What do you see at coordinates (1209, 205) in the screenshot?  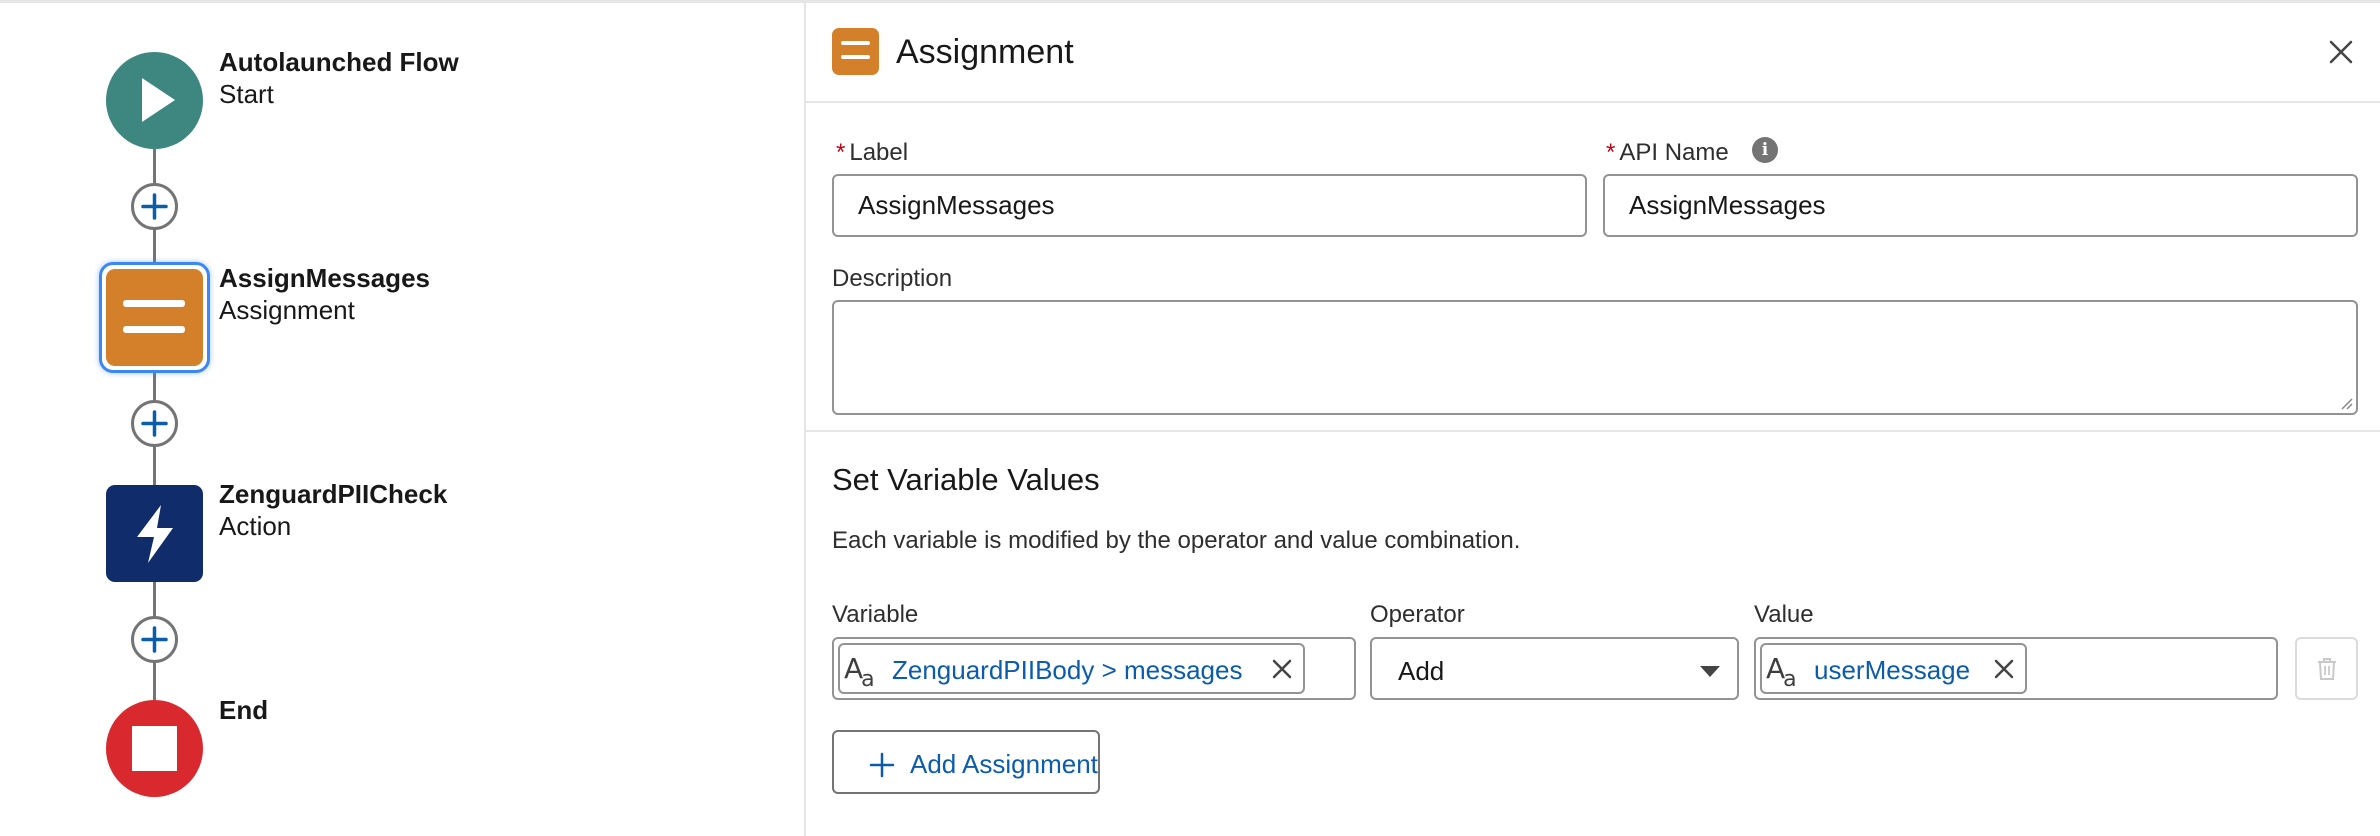 I see `label-input: AssignMessages` at bounding box center [1209, 205].